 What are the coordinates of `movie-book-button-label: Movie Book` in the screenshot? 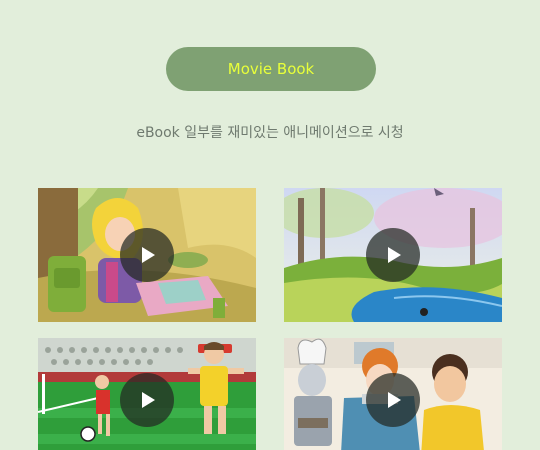 It's located at (271, 69).